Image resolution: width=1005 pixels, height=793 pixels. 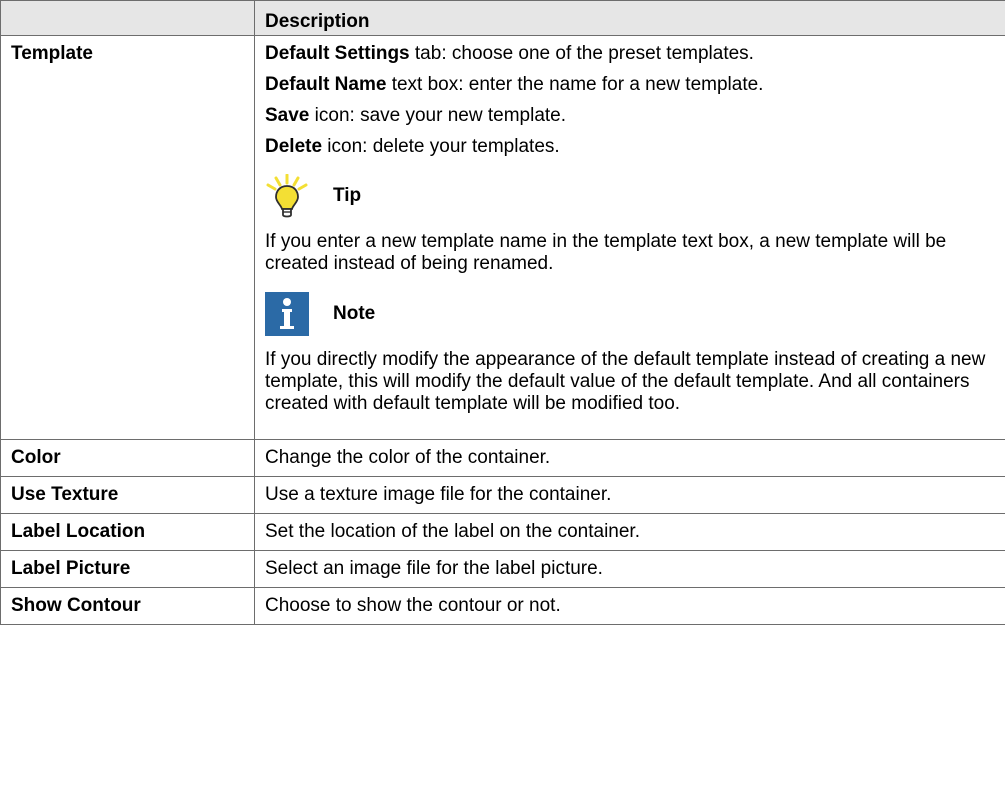 I want to click on info-icon, so click(x=287, y=314).